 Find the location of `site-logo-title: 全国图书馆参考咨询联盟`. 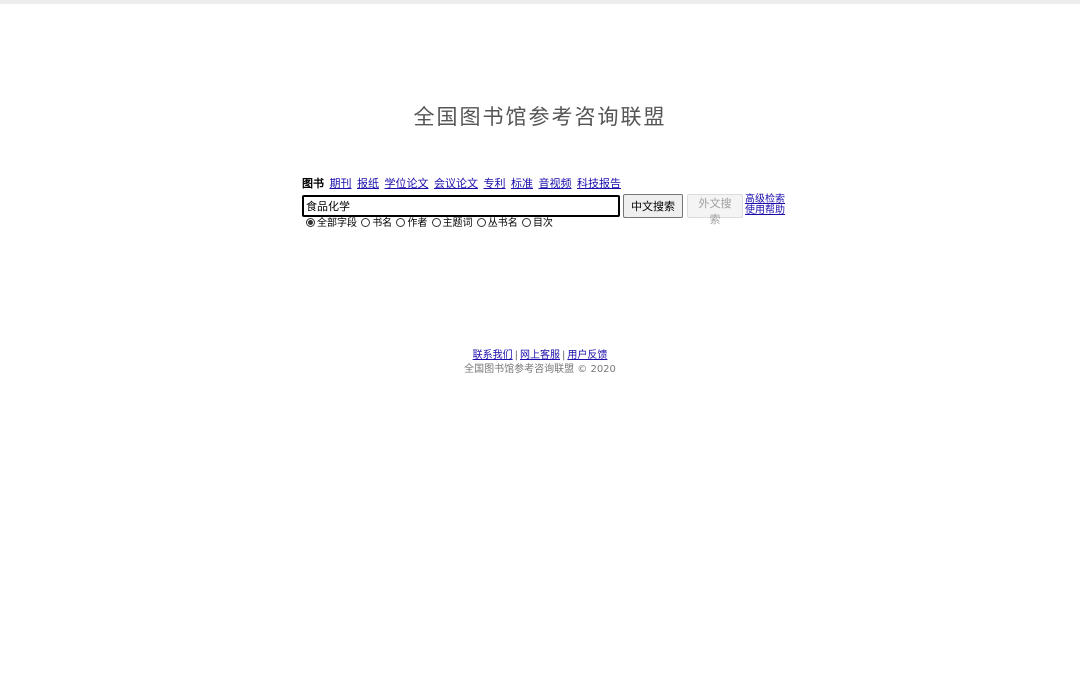

site-logo-title: 全国图书馆参考咨询联盟 is located at coordinates (540, 117).